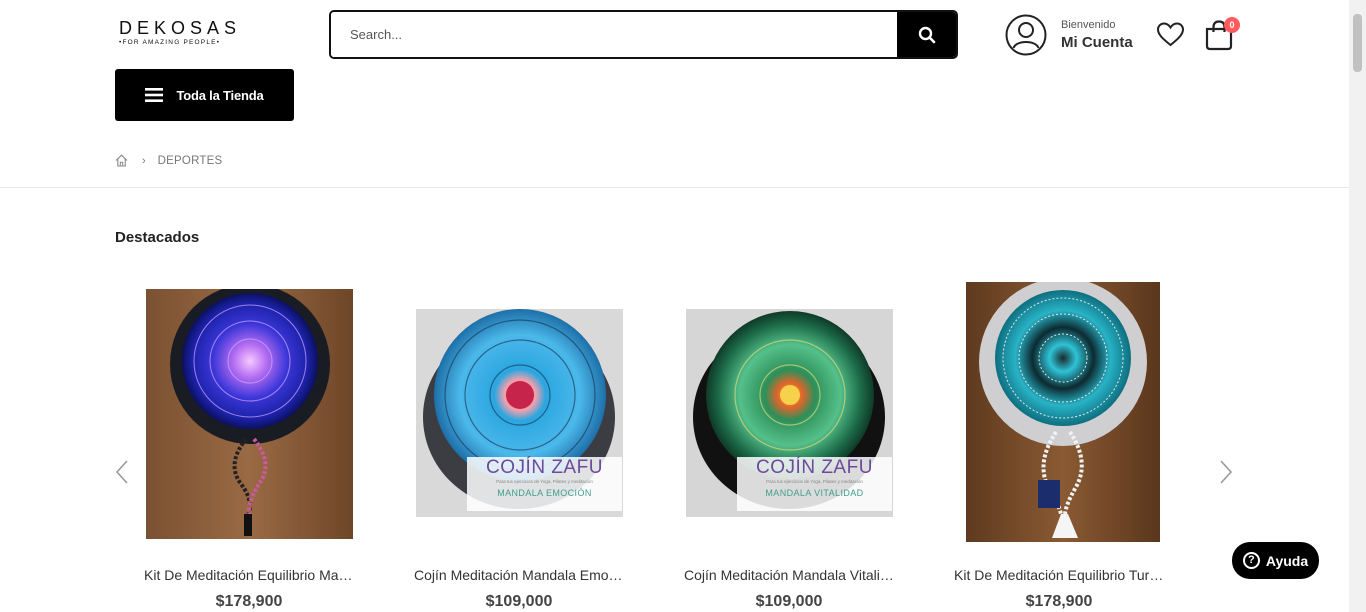 The width and height of the screenshot is (1366, 612). I want to click on all-store-menu-button: Toda la Tienda, so click(204, 95).